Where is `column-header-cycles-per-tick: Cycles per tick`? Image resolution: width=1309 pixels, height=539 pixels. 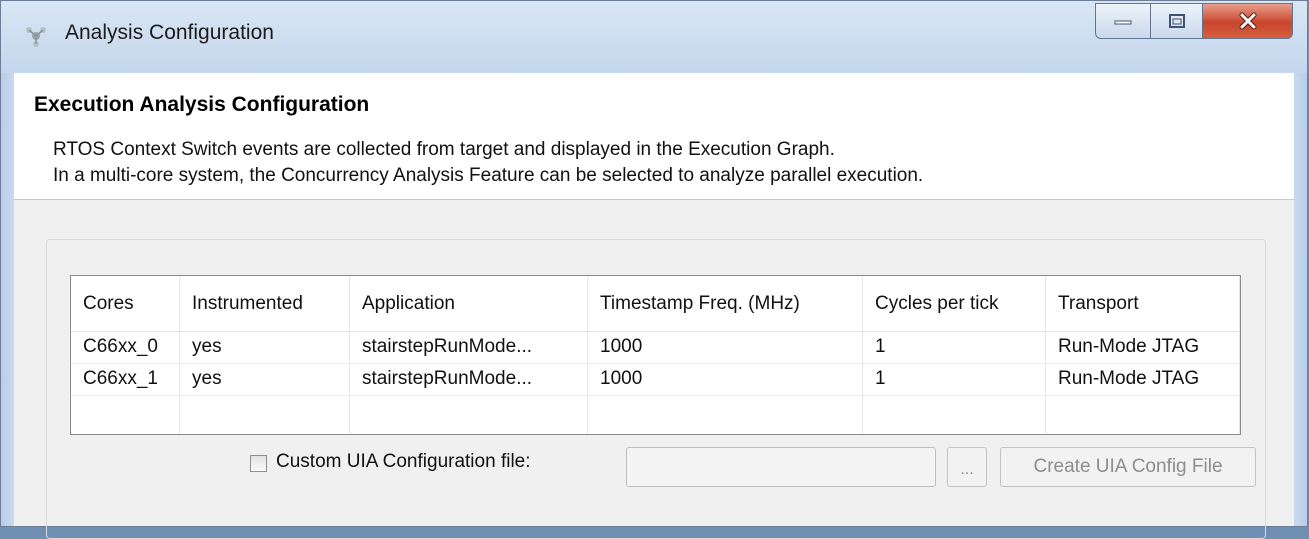 column-header-cycles-per-tick: Cycles per tick is located at coordinates (954, 303).